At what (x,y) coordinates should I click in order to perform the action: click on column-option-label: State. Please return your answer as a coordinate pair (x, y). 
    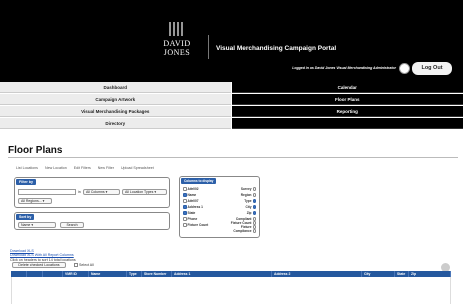
    Looking at the image, I should click on (191, 213).